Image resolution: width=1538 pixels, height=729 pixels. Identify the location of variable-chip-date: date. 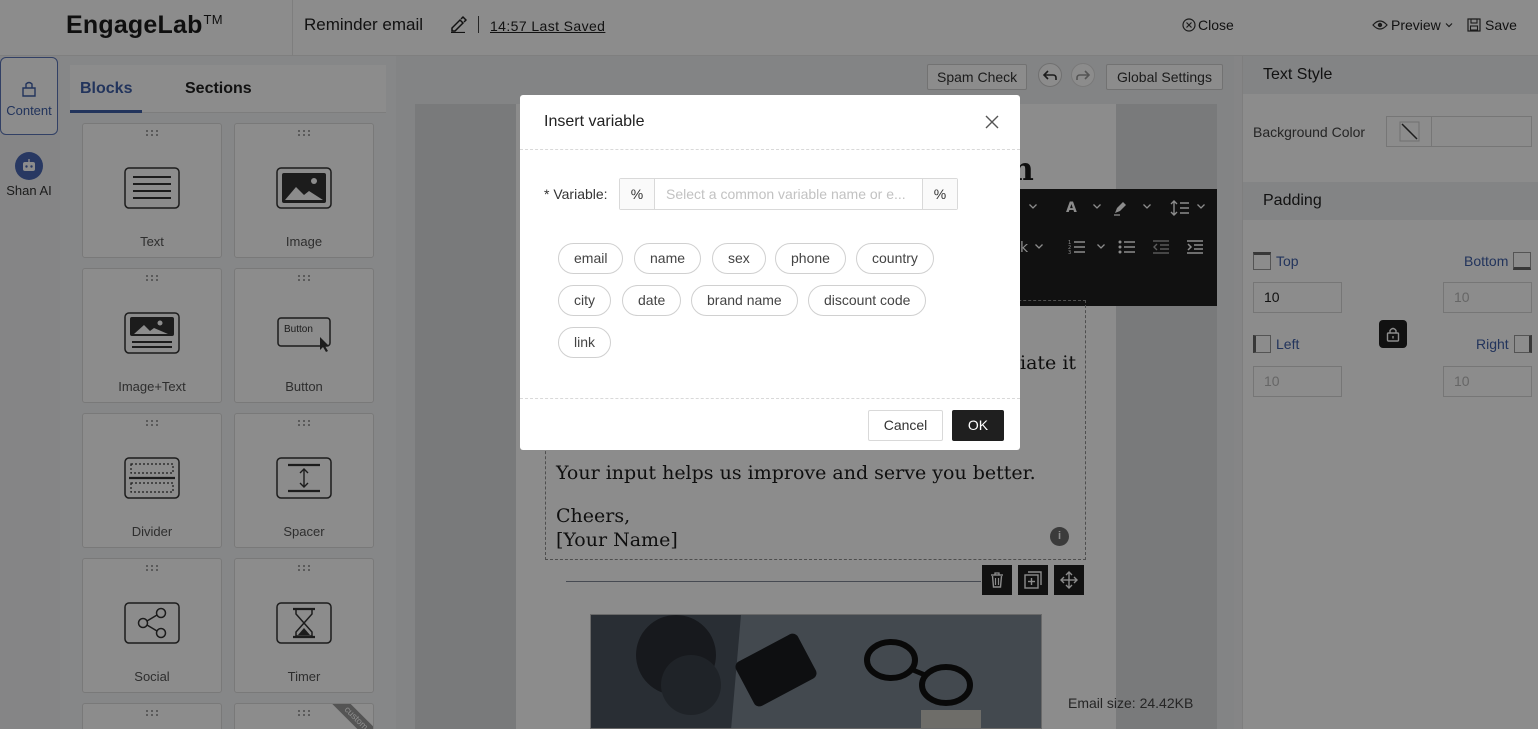
(652, 300).